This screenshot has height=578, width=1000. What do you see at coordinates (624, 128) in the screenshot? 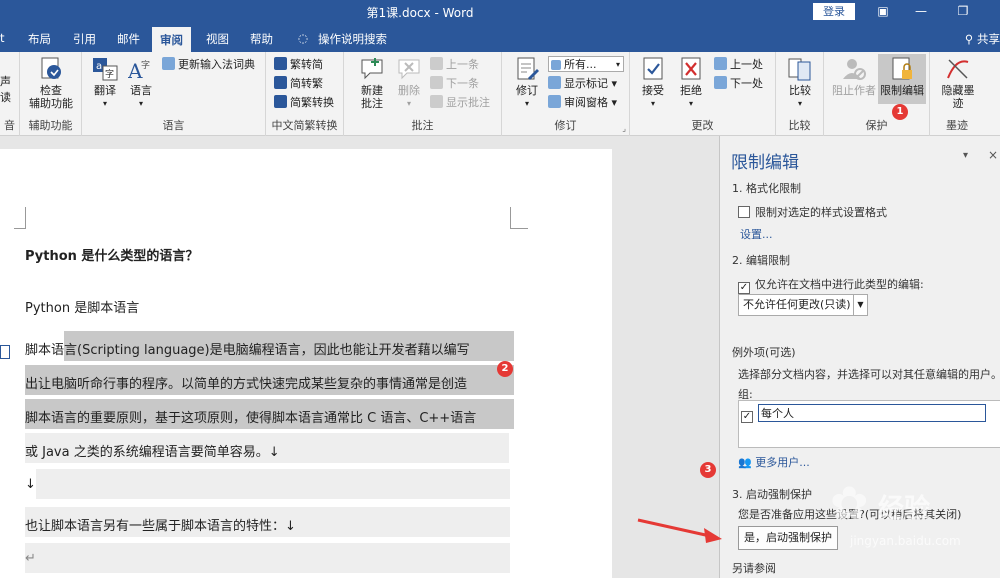
I see `dialog-launcher-icon: ⌟` at bounding box center [624, 128].